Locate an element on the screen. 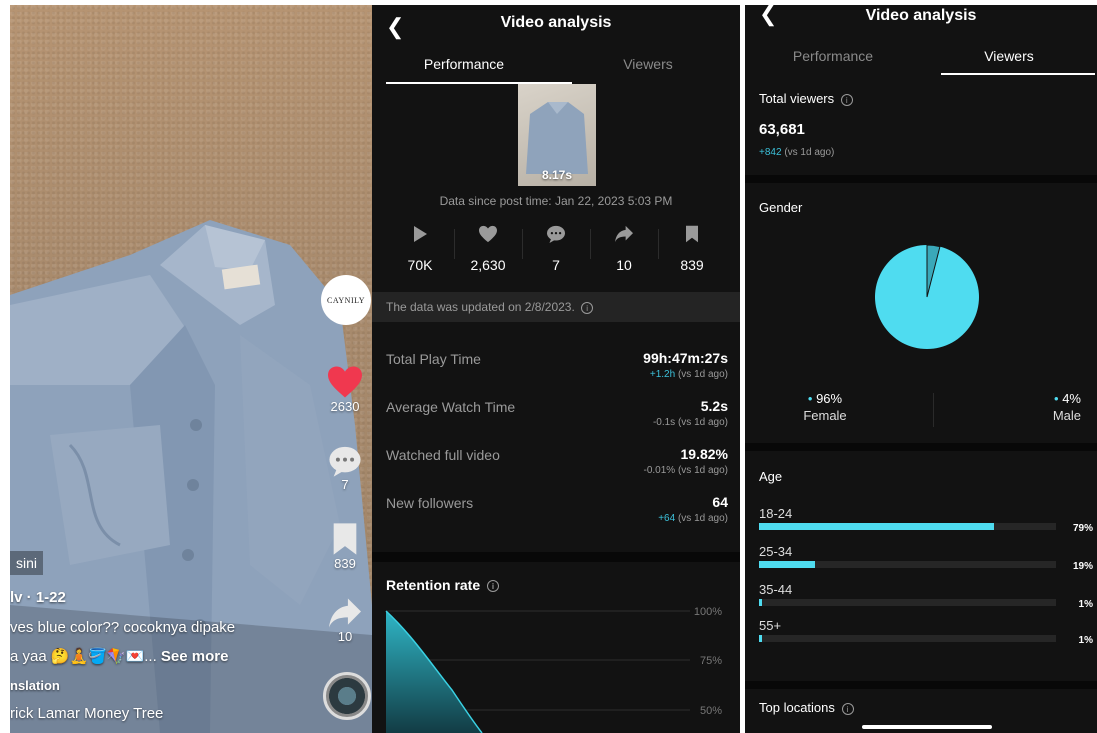 The height and width of the screenshot is (733, 1097). creator-avatar: CAYNILY is located at coordinates (346, 300).